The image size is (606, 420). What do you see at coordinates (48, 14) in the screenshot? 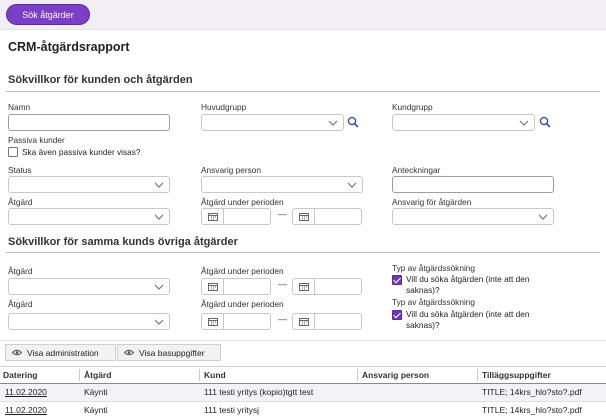
I see `search-actions-button: Sök åtgärder` at bounding box center [48, 14].